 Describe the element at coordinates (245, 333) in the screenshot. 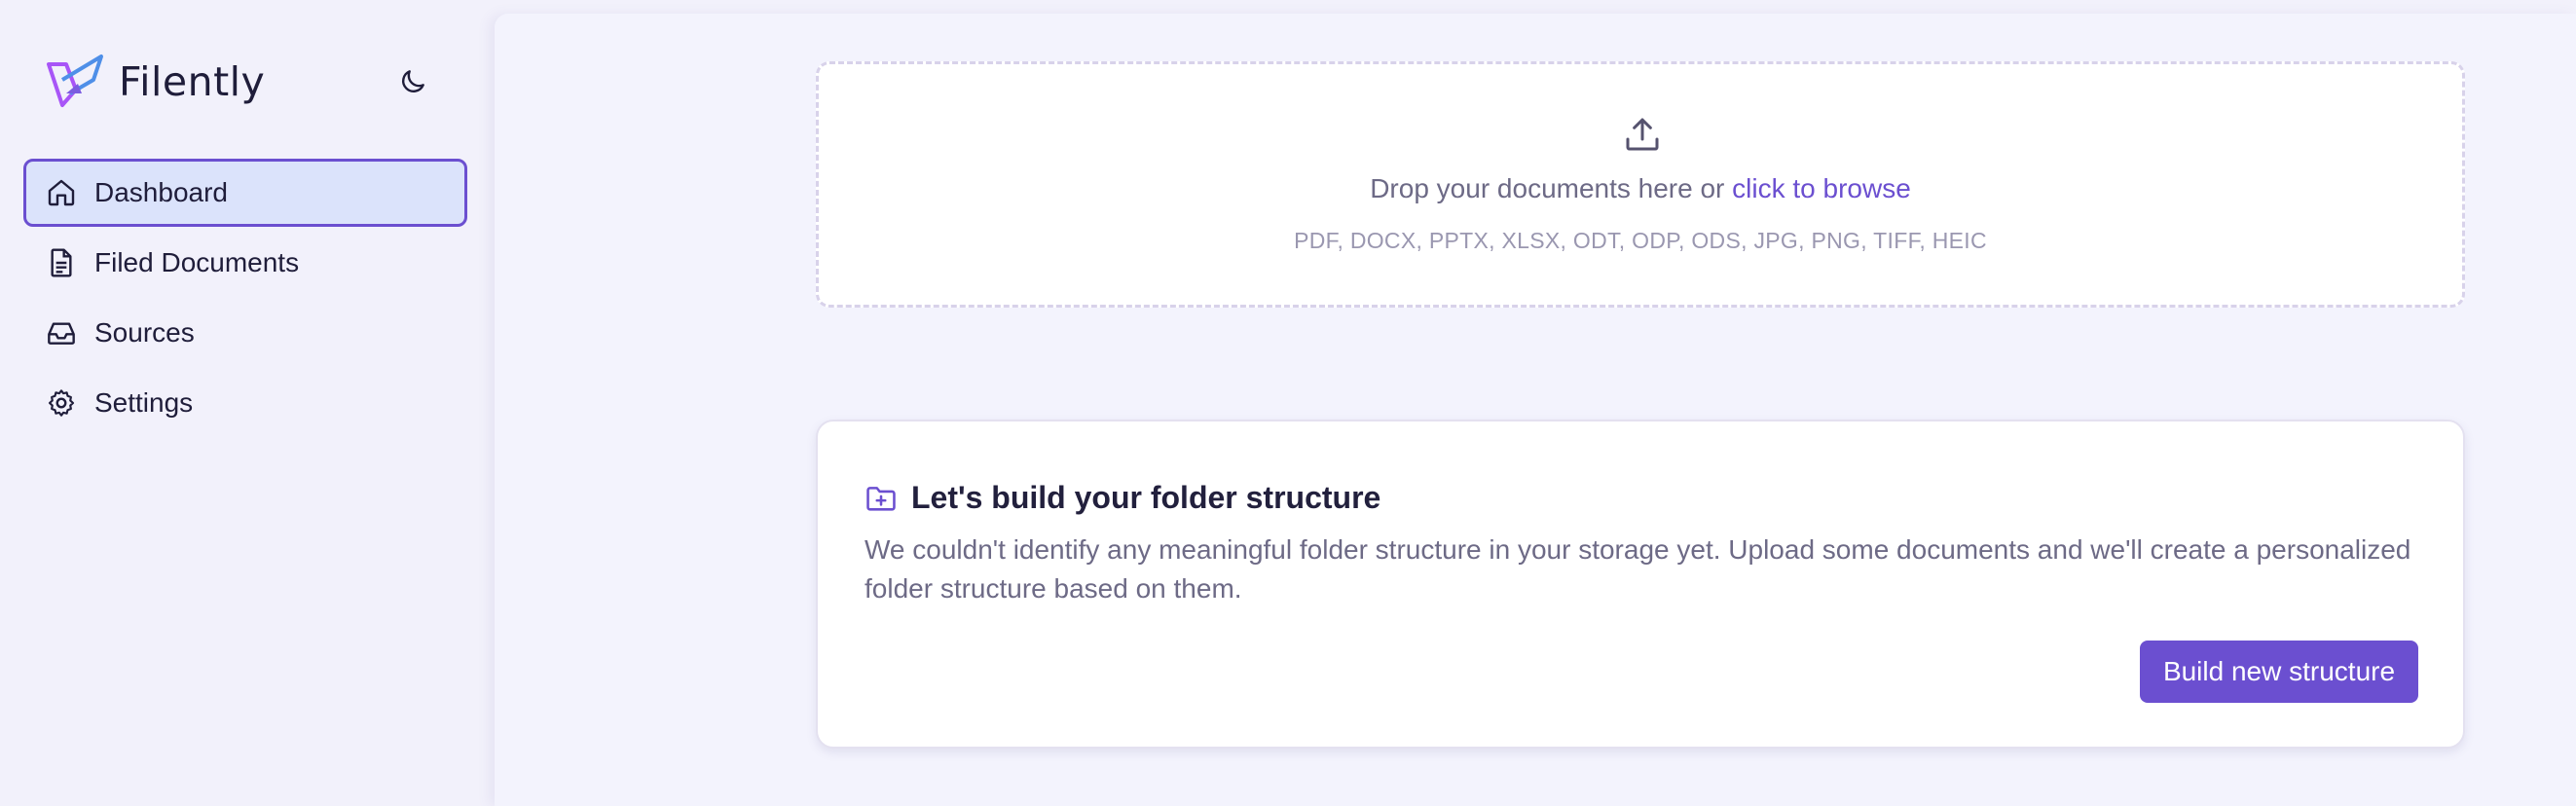

I see `sidebar-item-sources: Sources` at that location.